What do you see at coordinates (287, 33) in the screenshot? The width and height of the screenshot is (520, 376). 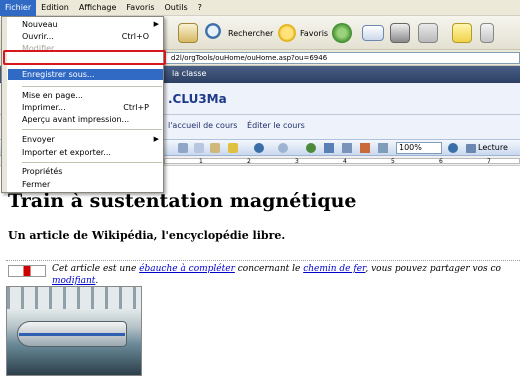 I see `star-icon` at bounding box center [287, 33].